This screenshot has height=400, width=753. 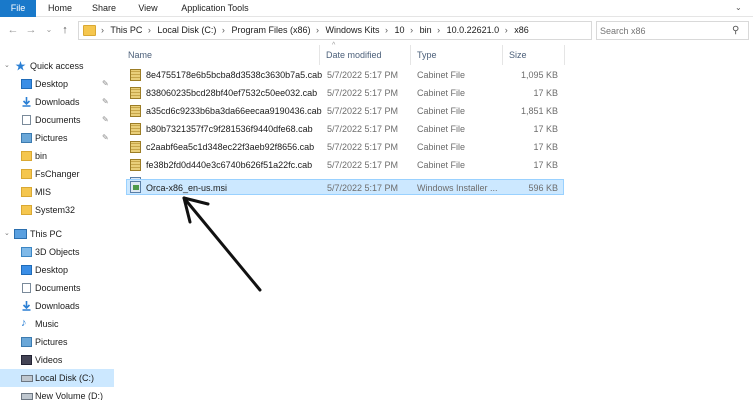 I want to click on breadcrumb-10: 10, so click(x=400, y=30).